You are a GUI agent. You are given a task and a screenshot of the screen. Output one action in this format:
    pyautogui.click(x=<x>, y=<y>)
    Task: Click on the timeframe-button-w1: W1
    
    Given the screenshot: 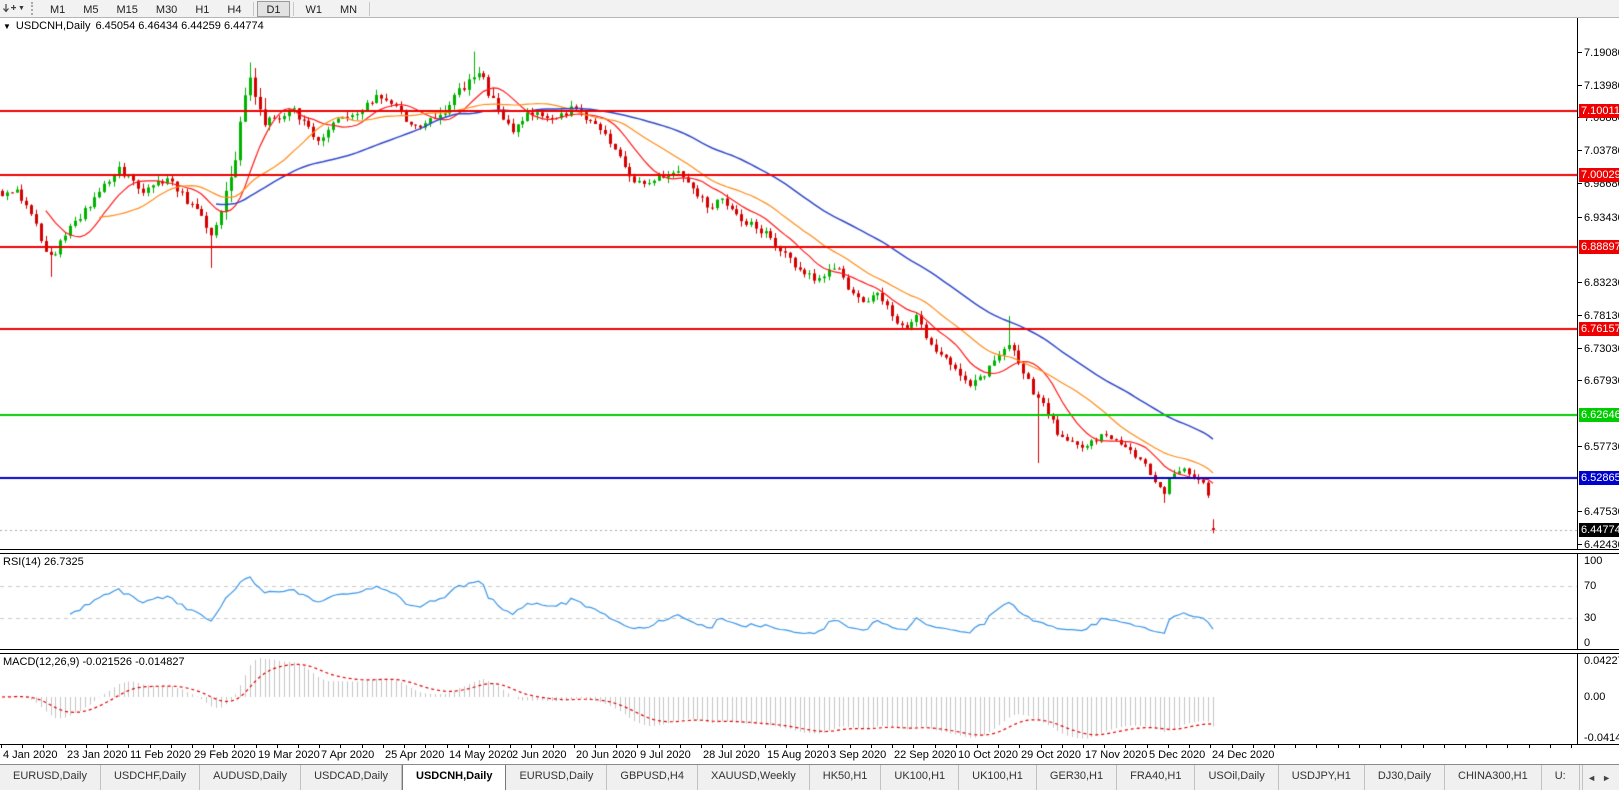 What is the action you would take?
    pyautogui.click(x=314, y=9)
    